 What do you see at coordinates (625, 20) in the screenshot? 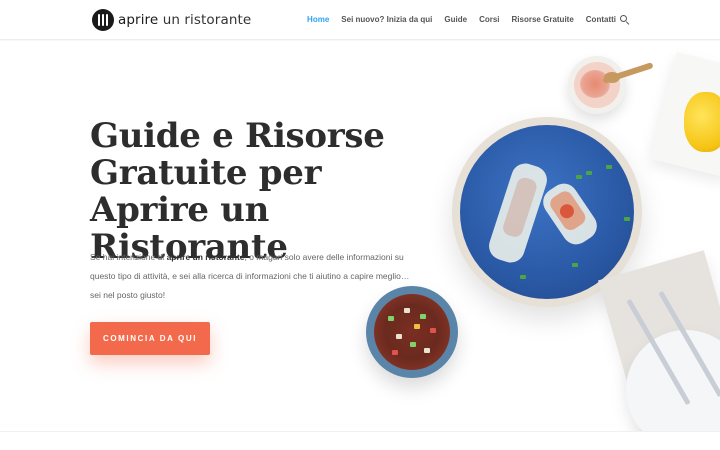
I see `search-icon` at bounding box center [625, 20].